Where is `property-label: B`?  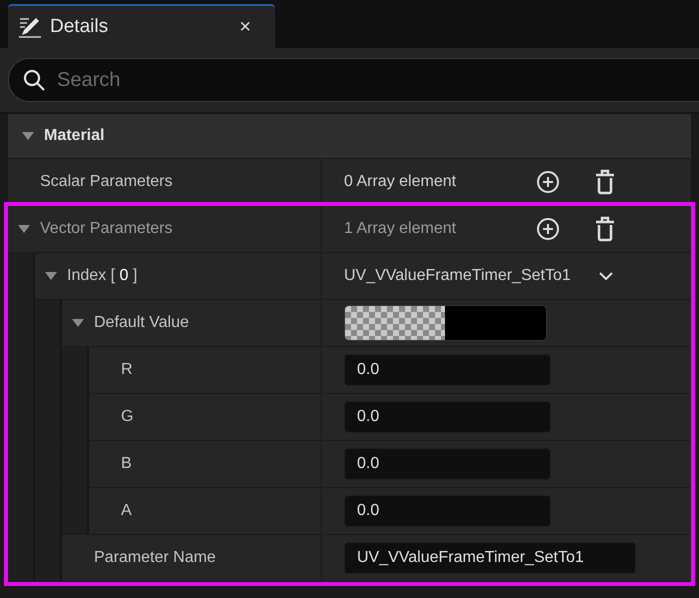
property-label: B is located at coordinates (126, 464).